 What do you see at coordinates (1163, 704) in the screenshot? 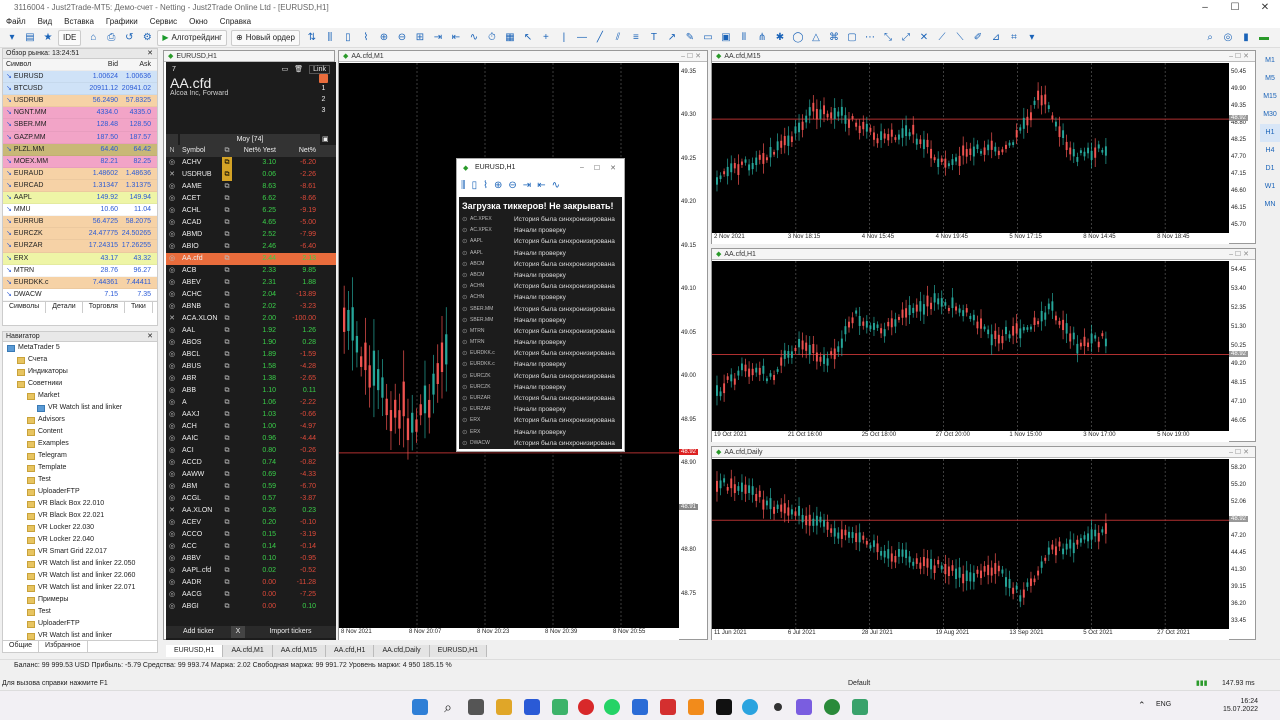
I see `language-indicator: ENG` at bounding box center [1163, 704].